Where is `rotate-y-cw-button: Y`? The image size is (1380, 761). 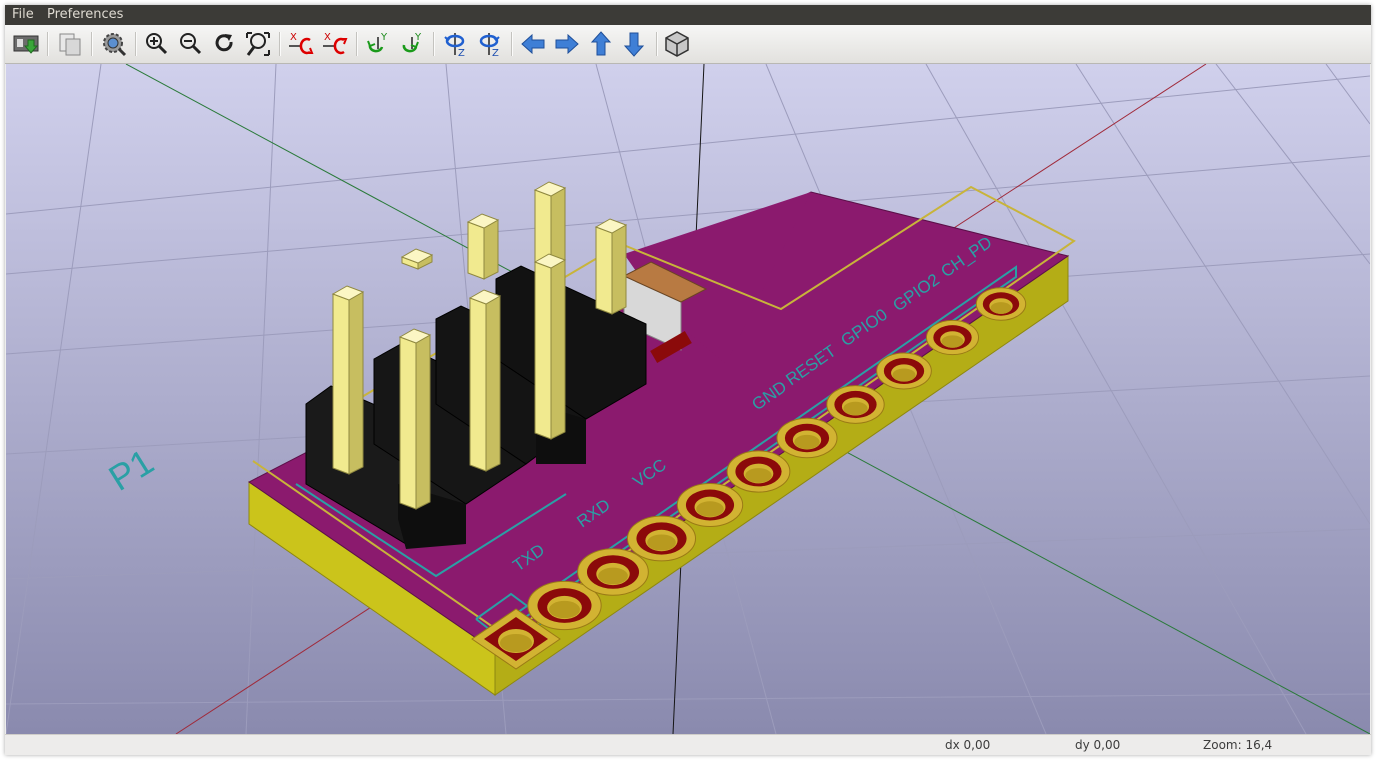
rotate-y-cw-button: Y is located at coordinates (412, 44).